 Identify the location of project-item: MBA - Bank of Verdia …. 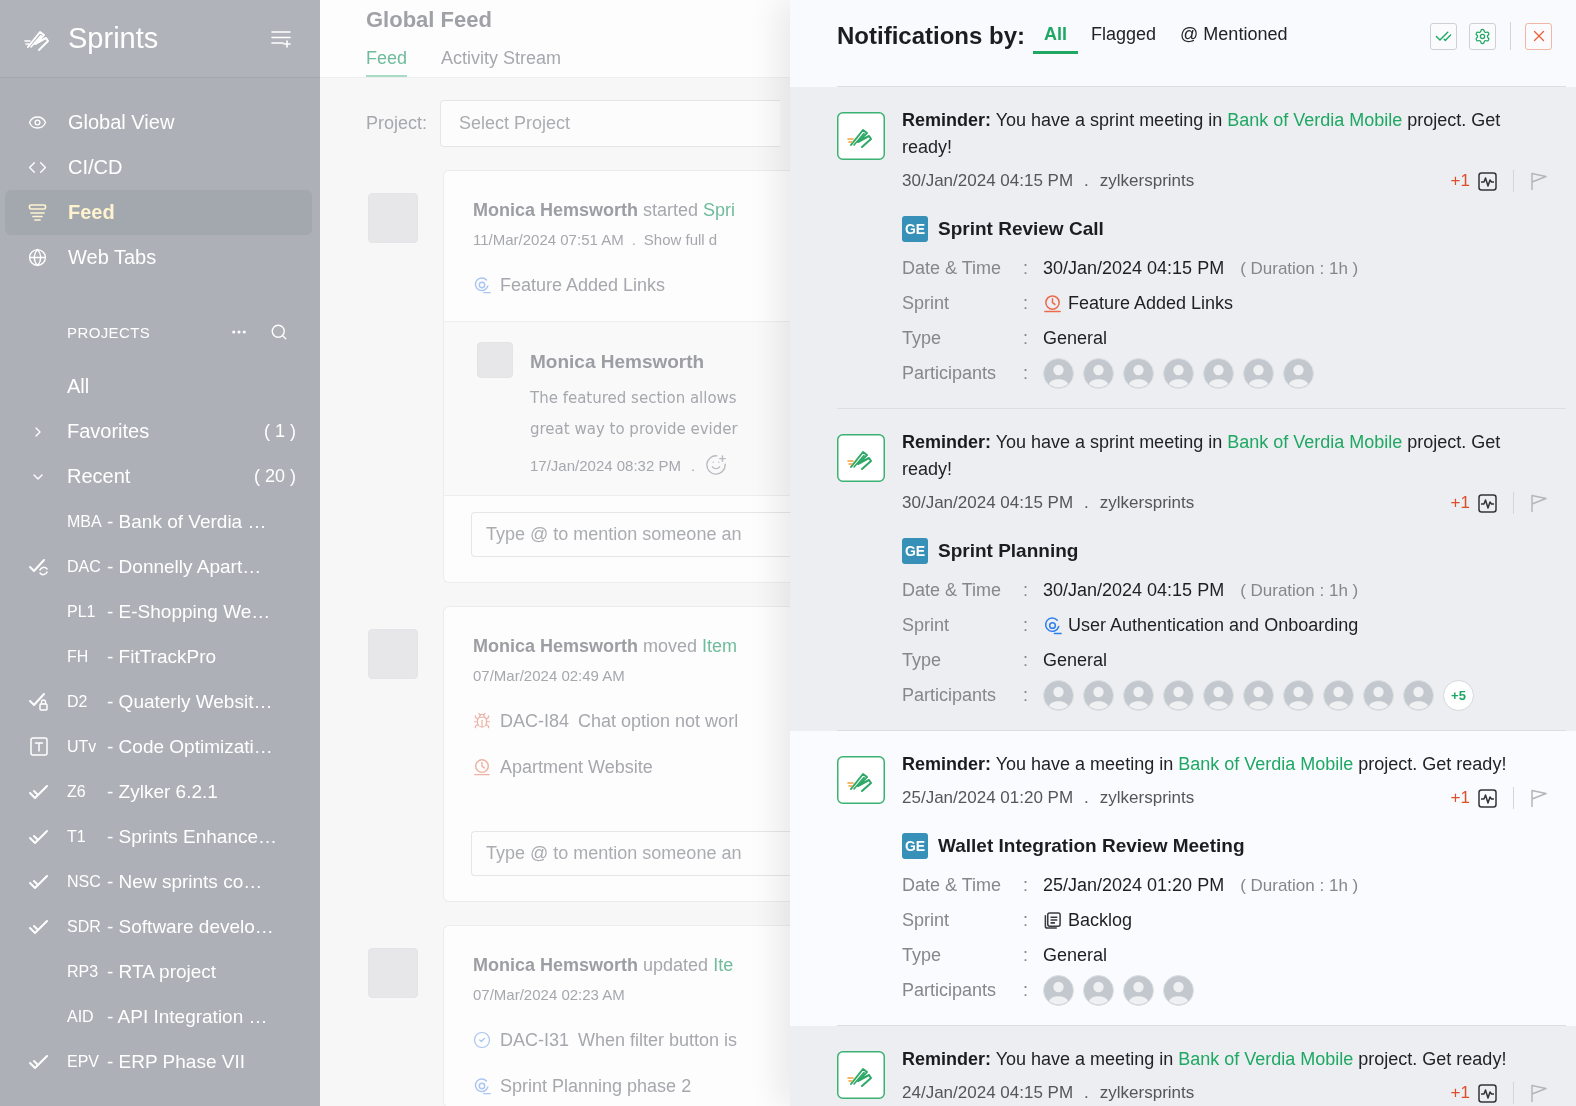
(160, 521).